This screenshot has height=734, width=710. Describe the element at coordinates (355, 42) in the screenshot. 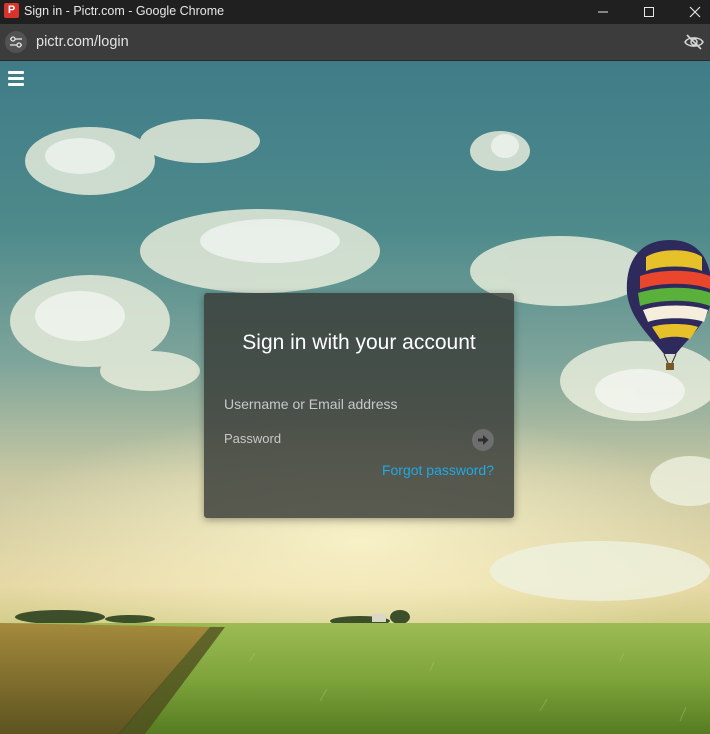

I see `address-bar: pictr.com/login` at that location.